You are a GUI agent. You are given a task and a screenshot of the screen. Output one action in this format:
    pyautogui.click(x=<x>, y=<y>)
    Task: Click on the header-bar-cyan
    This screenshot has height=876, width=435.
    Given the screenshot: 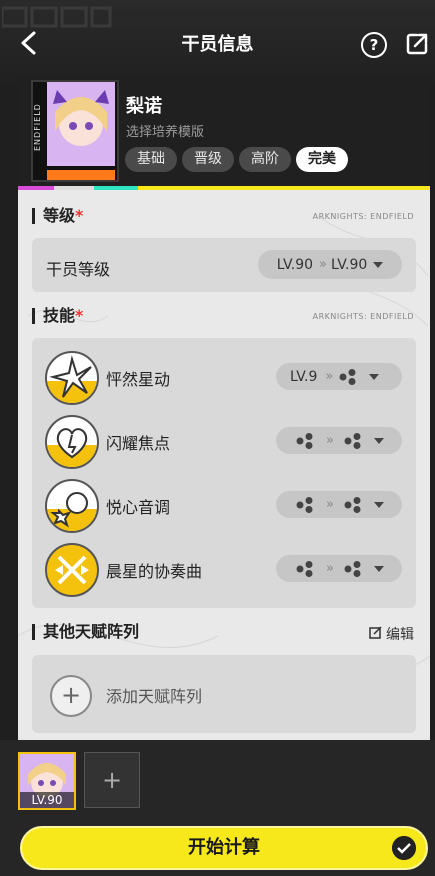 What is the action you would take?
    pyautogui.click(x=116, y=188)
    